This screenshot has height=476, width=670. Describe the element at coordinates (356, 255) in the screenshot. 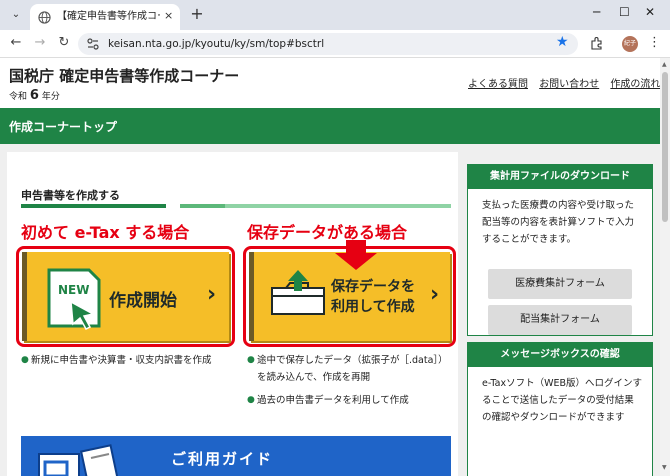

I see `red-down-arrow-icon` at that location.